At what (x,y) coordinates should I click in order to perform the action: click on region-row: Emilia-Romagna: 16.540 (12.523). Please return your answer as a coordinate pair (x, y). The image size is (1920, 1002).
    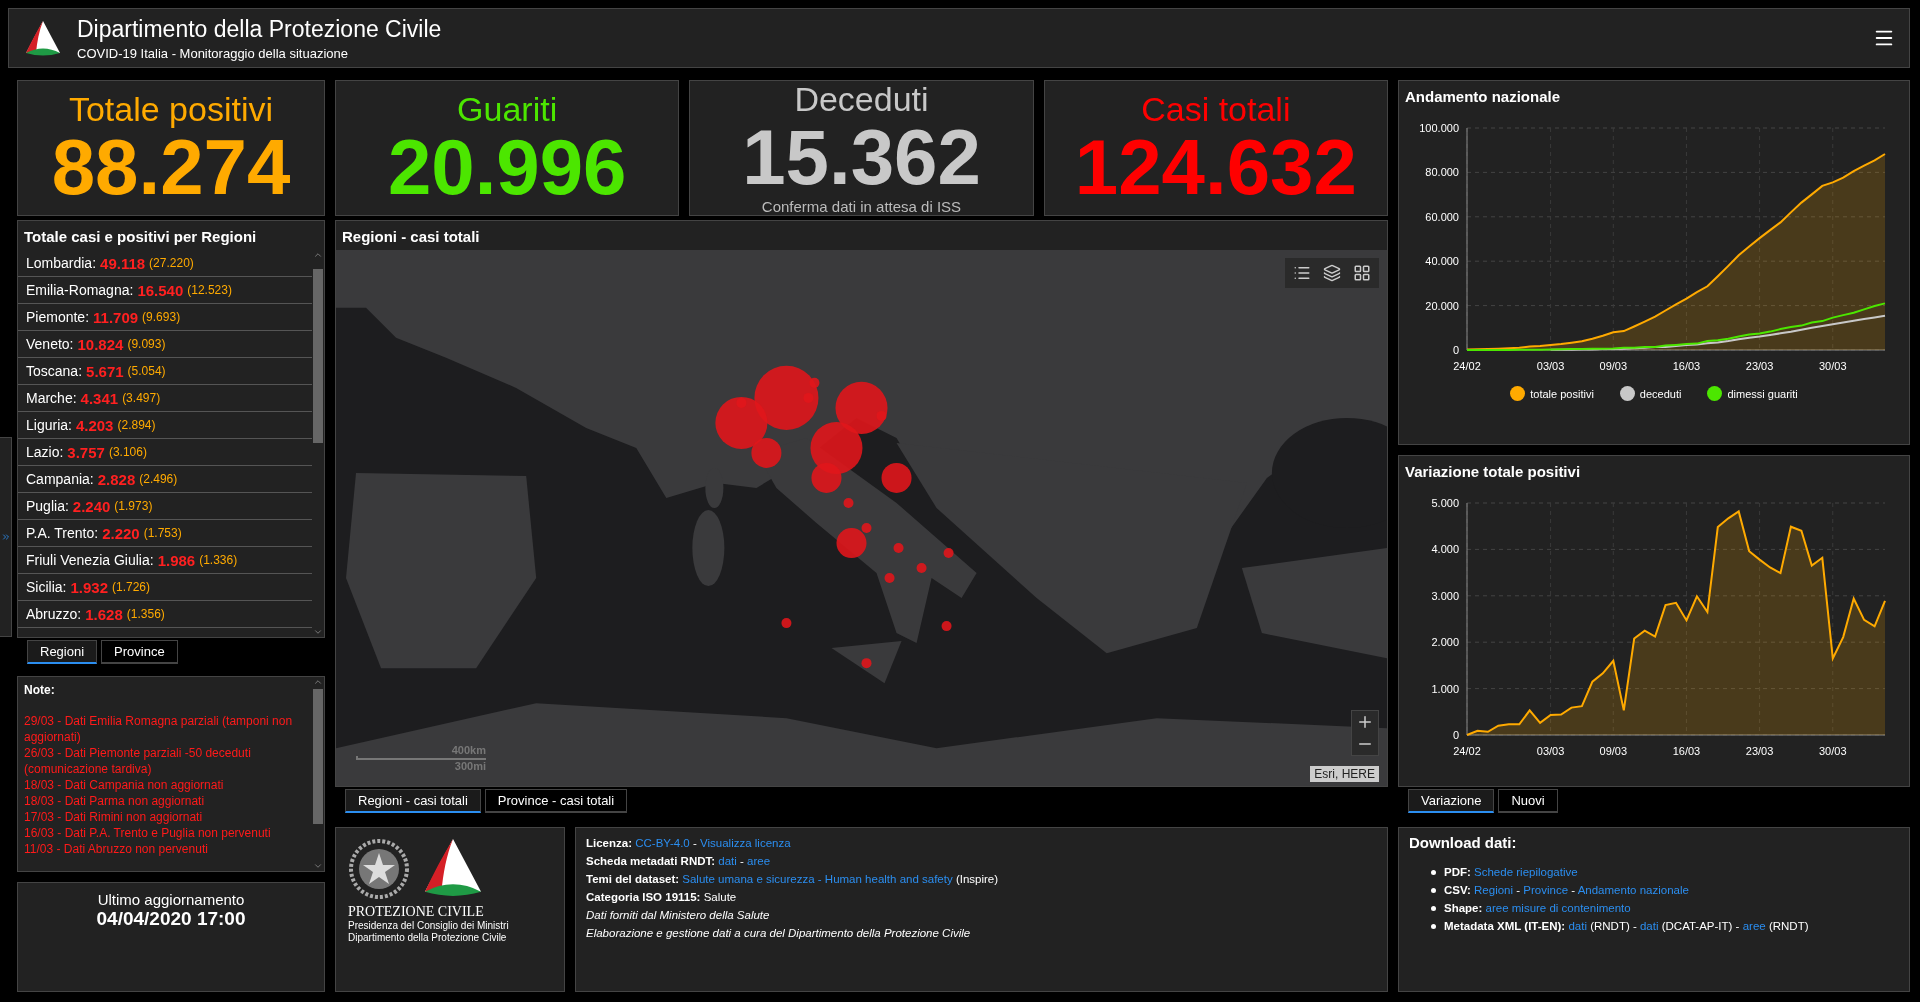
    Looking at the image, I should click on (165, 290).